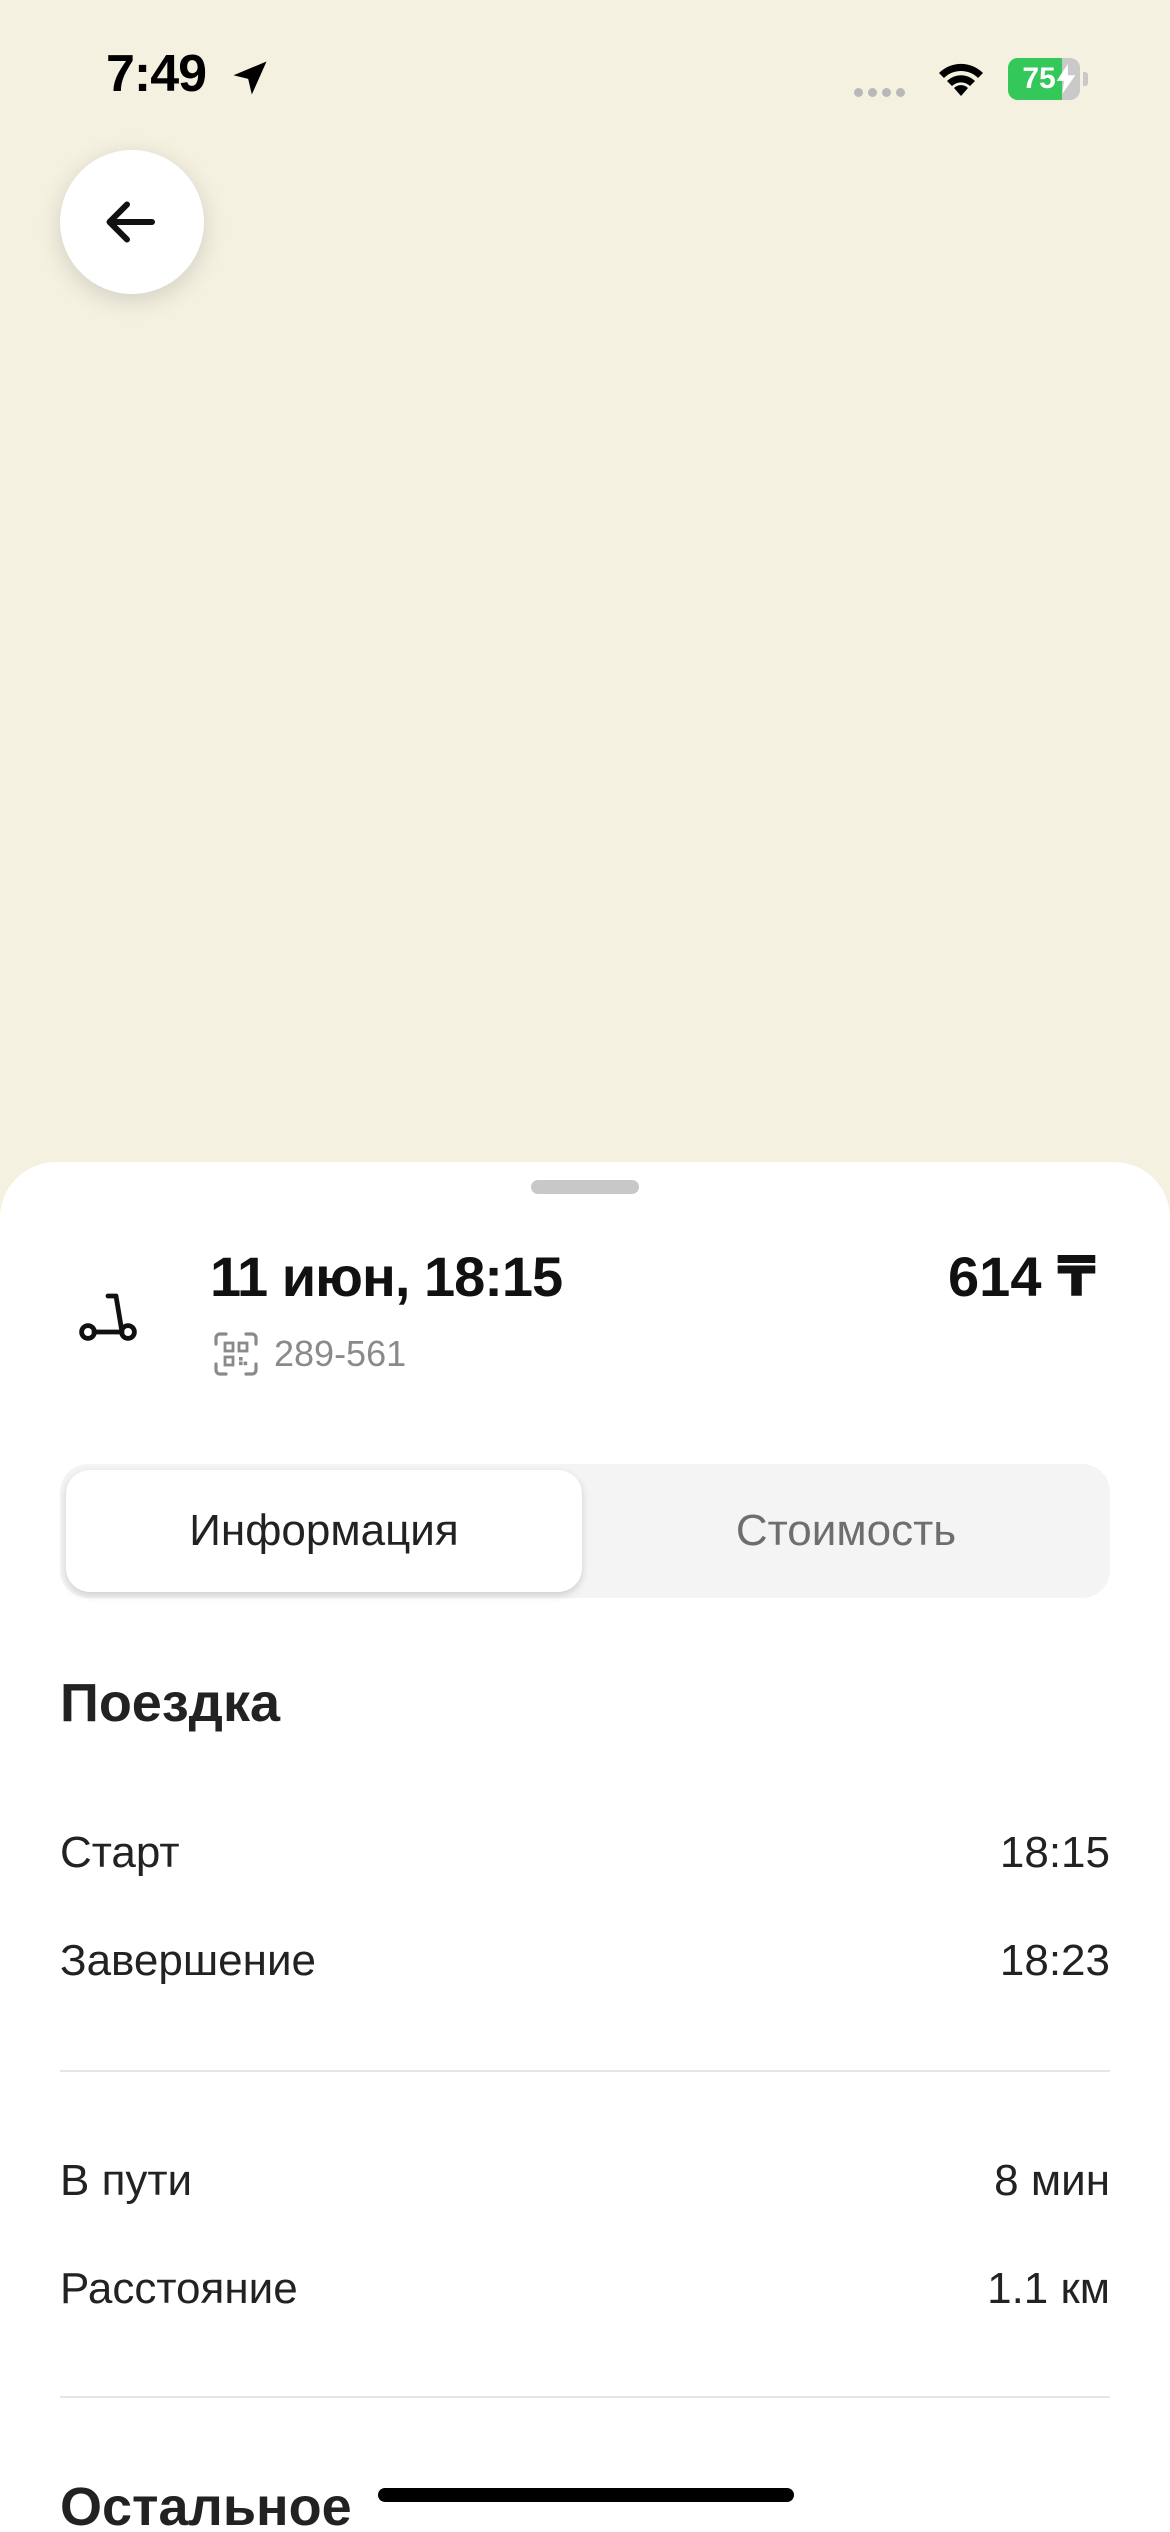 Image resolution: width=1170 pixels, height=2532 pixels. I want to click on back-button, so click(132, 222).